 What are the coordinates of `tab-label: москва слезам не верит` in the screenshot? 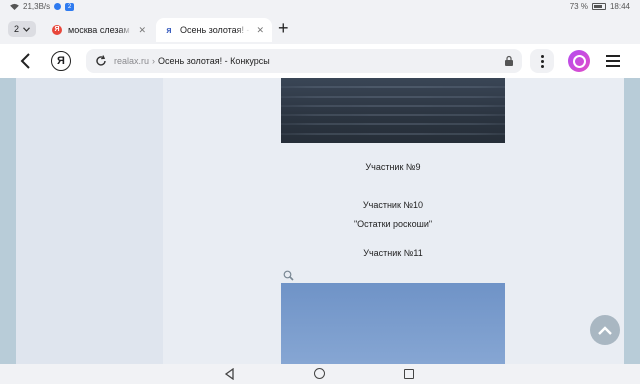 It's located at (100, 30).